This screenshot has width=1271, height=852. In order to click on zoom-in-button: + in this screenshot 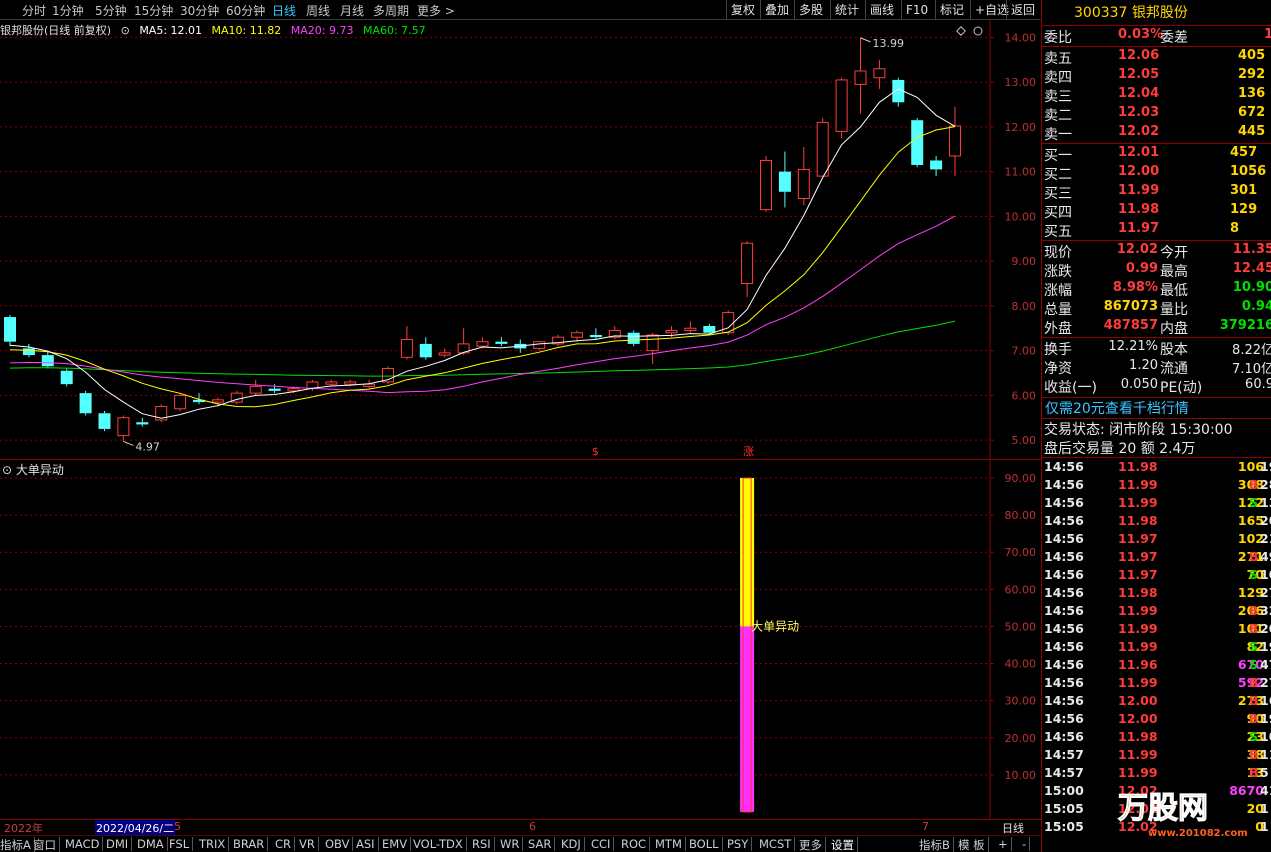, I will do `click(1005, 844)`.